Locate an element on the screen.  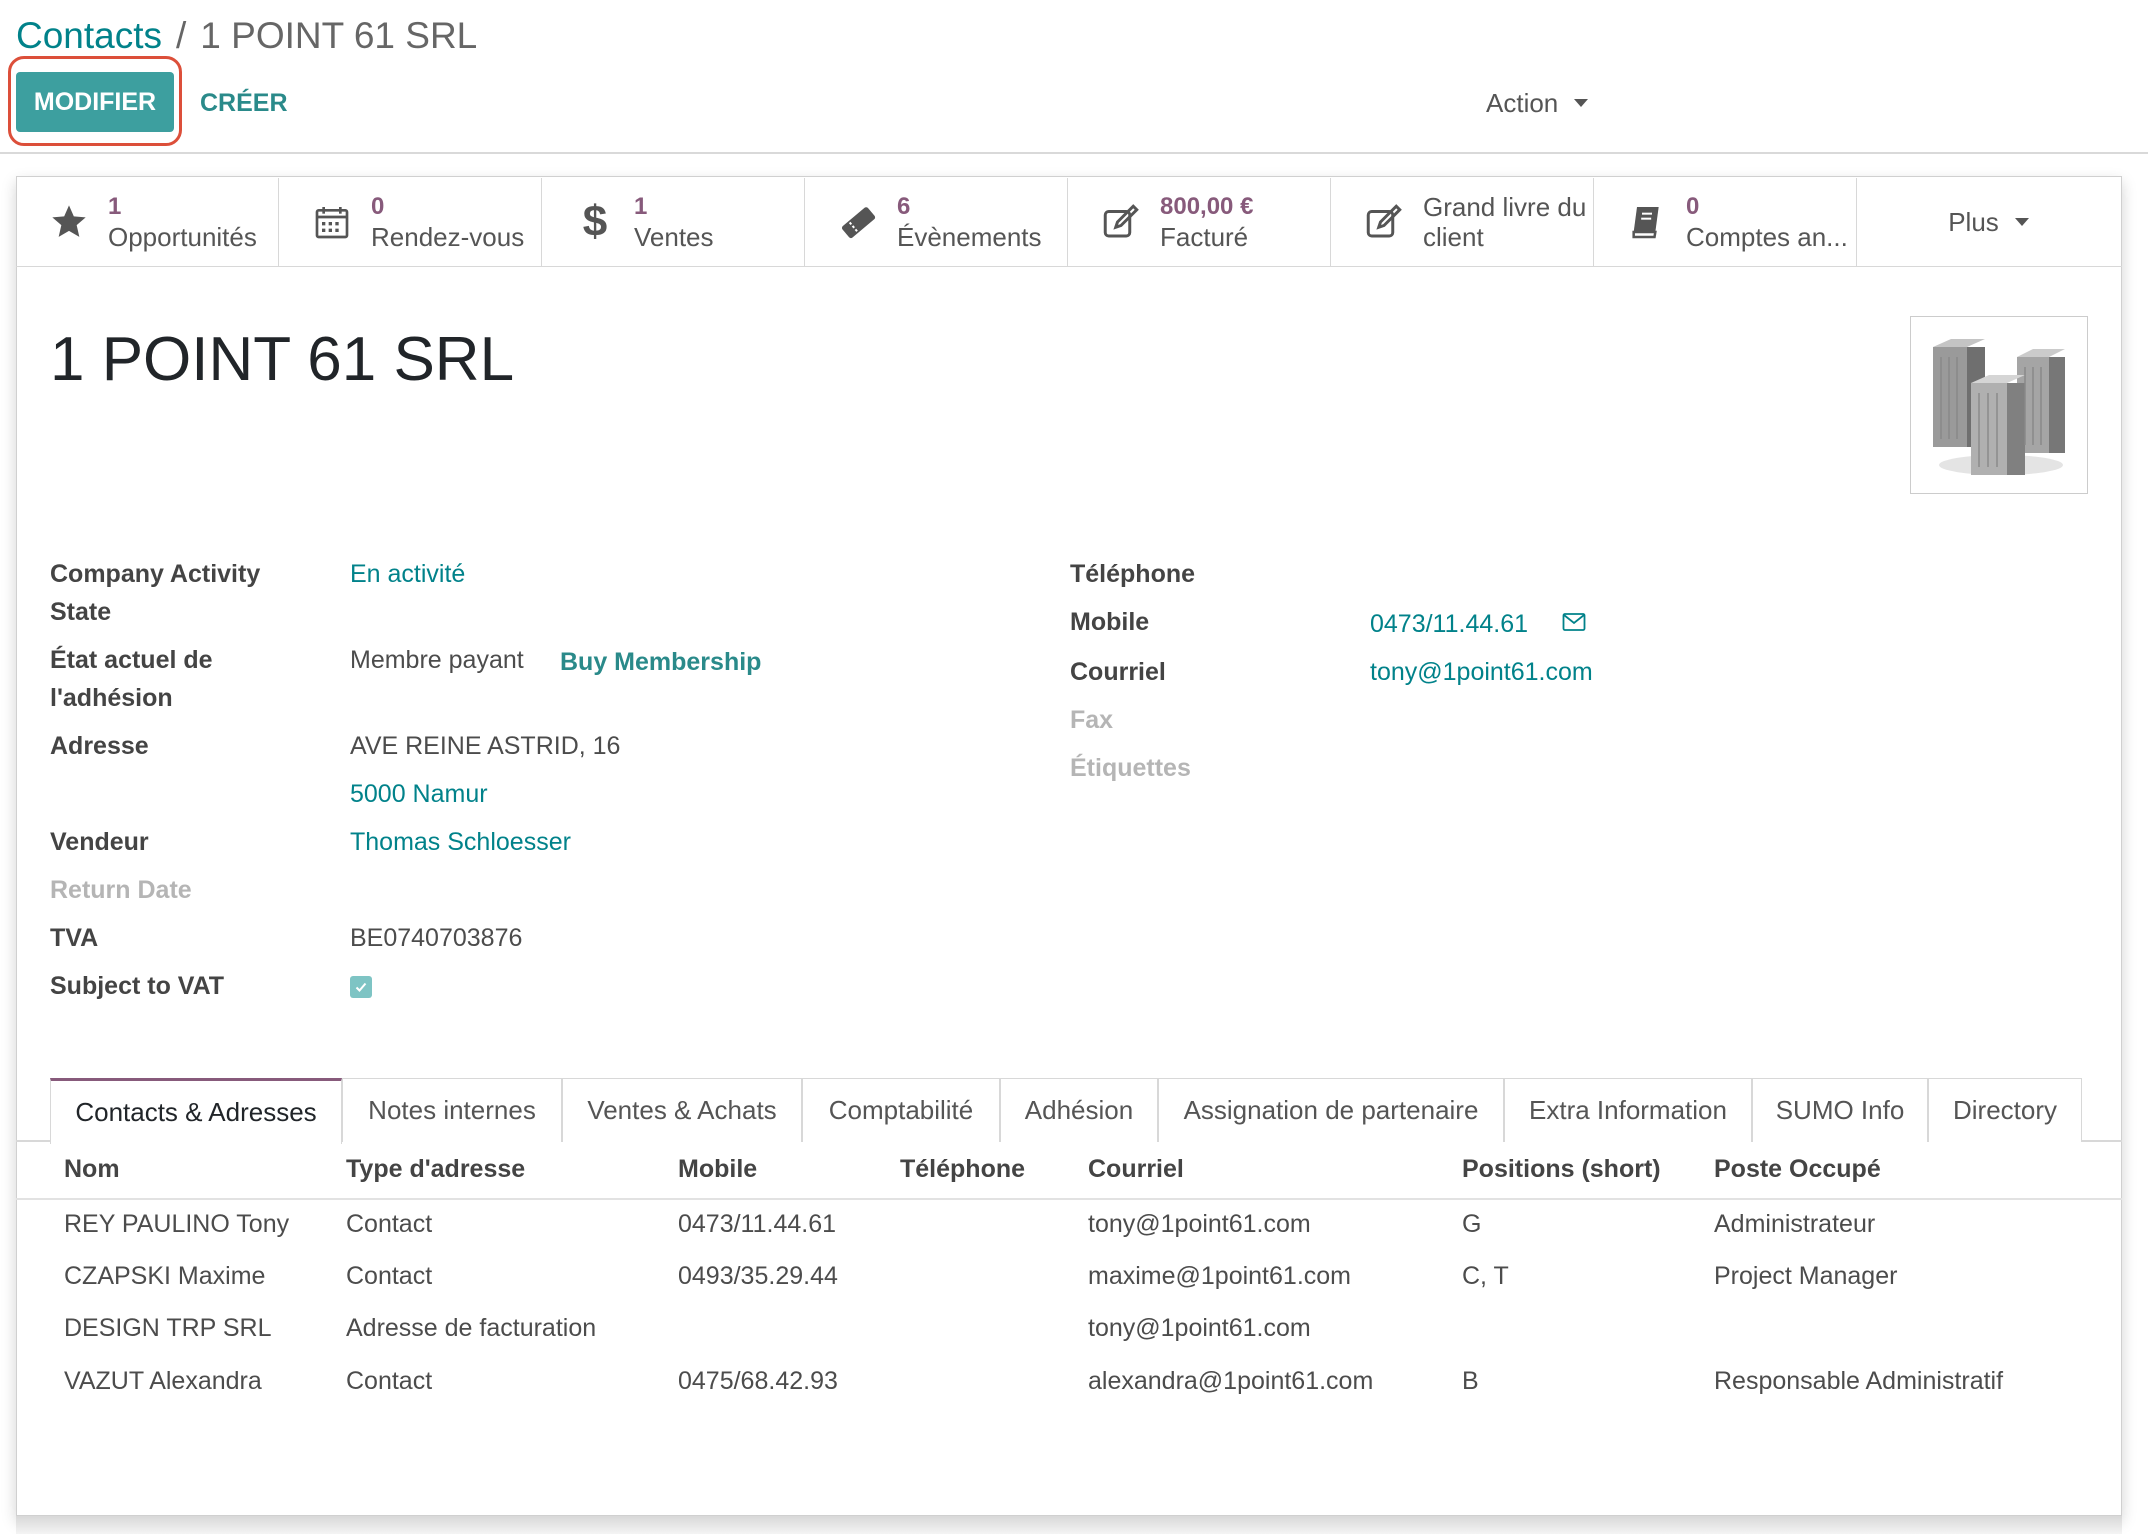
cell-name: CZAPSKI Maxime is located at coordinates (165, 1276).